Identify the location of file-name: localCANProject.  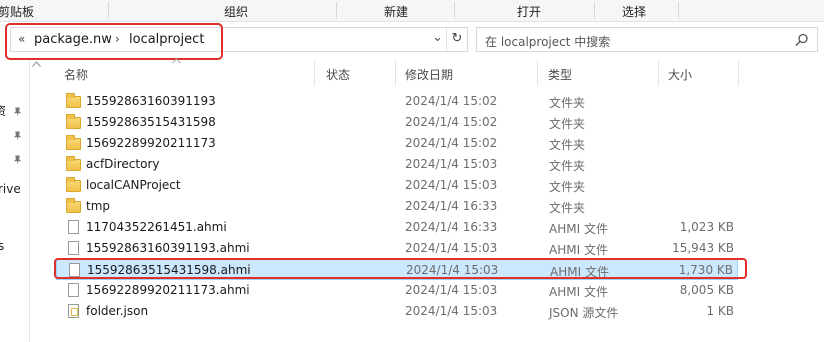
(133, 185).